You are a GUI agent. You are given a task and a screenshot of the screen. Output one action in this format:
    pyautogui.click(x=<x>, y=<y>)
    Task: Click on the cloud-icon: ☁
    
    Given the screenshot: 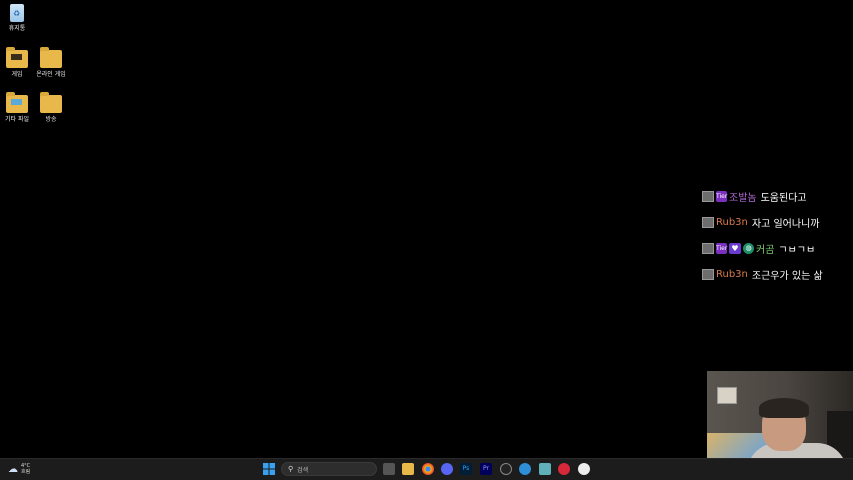 What is the action you would take?
    pyautogui.click(x=13, y=469)
    